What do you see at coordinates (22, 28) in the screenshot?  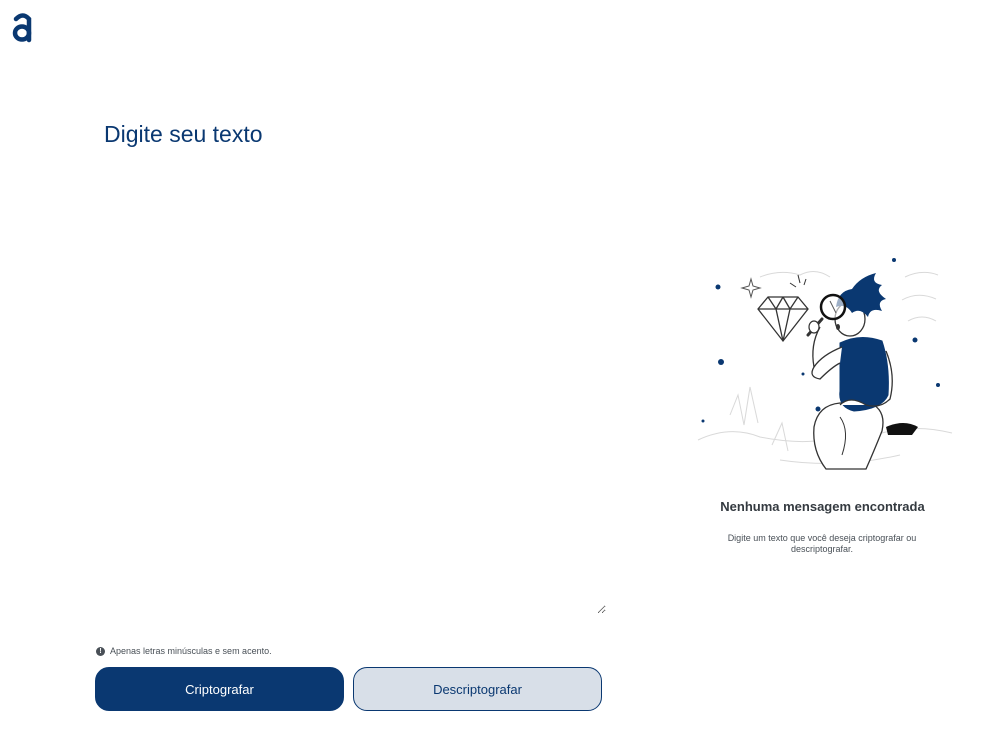 I see `alura-logo-icon` at bounding box center [22, 28].